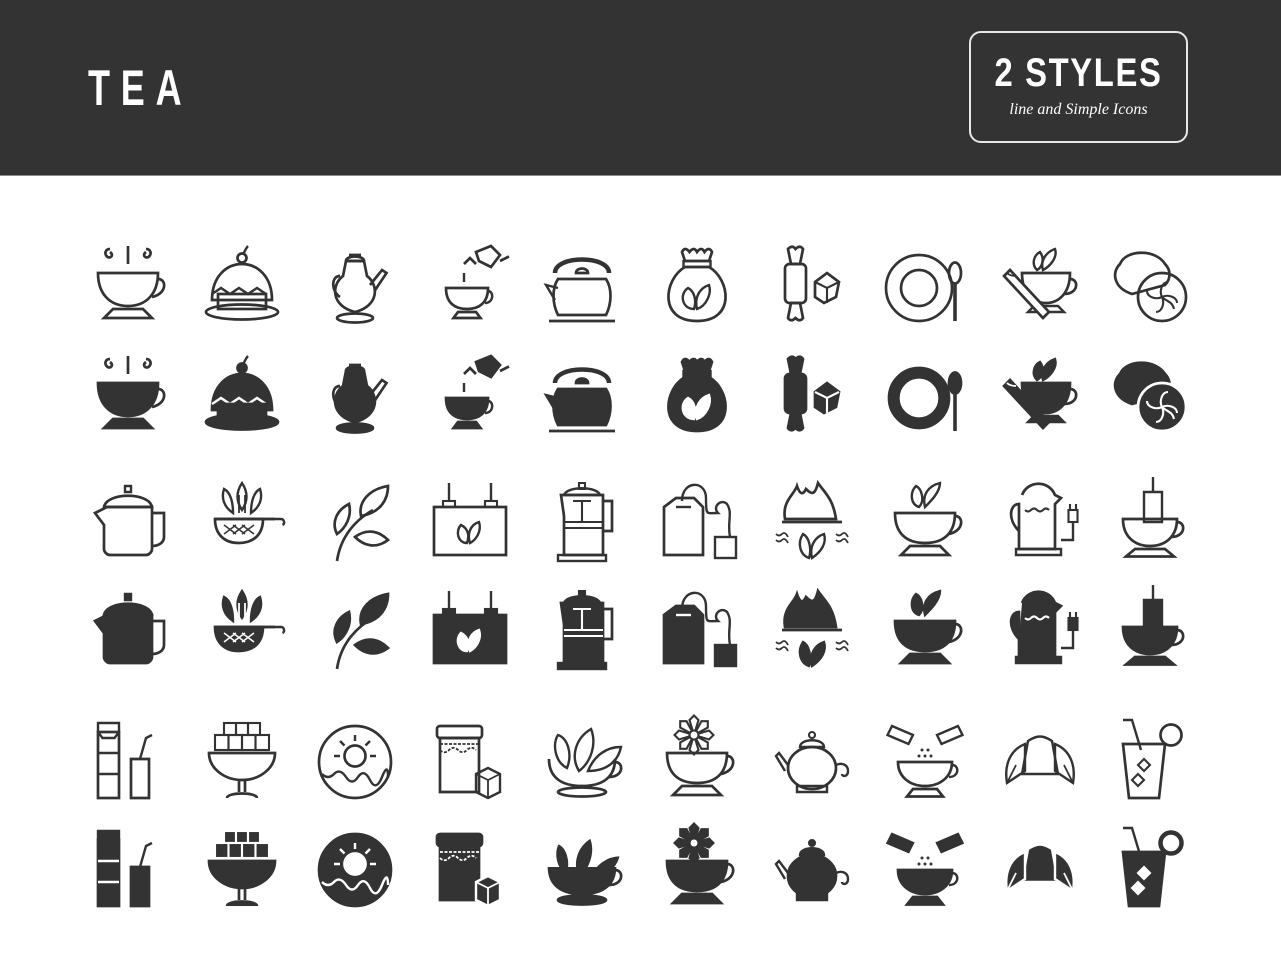  I want to click on tea-strainer-leaves-solid-glyph, so click(249, 620).